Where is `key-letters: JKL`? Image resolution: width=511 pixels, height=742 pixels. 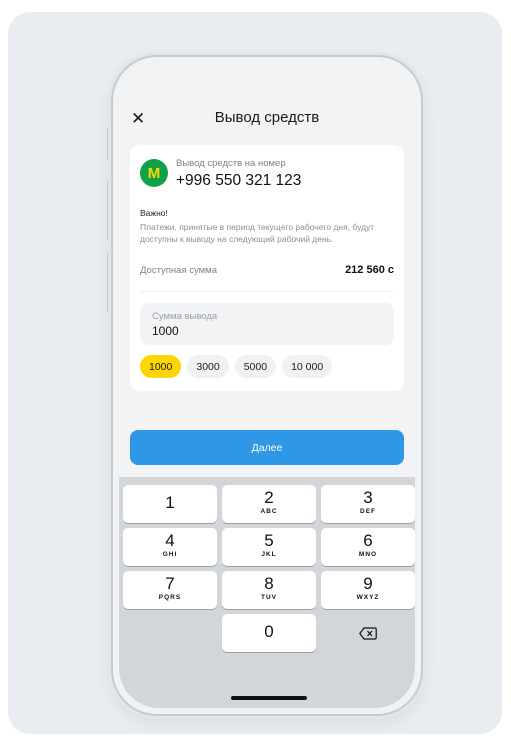 key-letters: JKL is located at coordinates (269, 554).